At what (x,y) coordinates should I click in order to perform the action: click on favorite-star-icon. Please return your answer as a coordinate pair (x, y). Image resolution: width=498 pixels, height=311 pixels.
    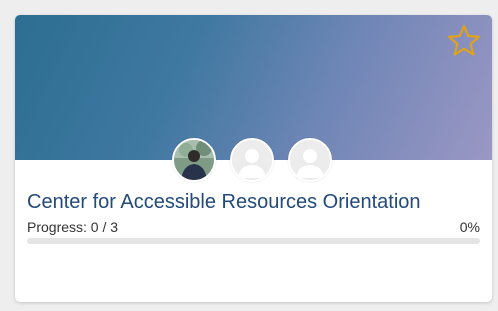
    Looking at the image, I should click on (464, 41).